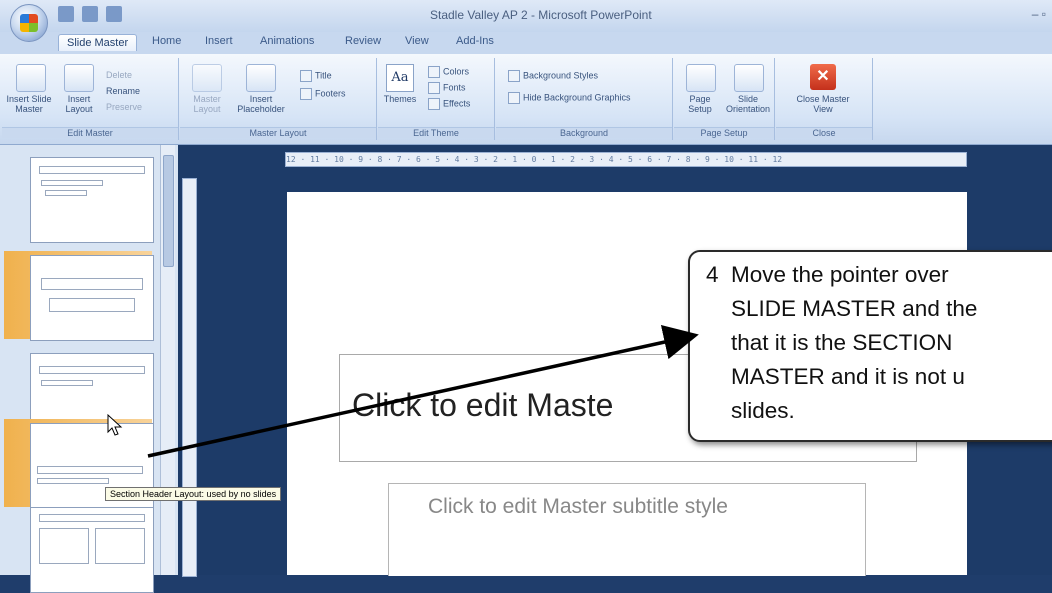 This screenshot has width=1052, height=593. Describe the element at coordinates (514, 76) in the screenshot. I see `background-styles-icon` at that location.